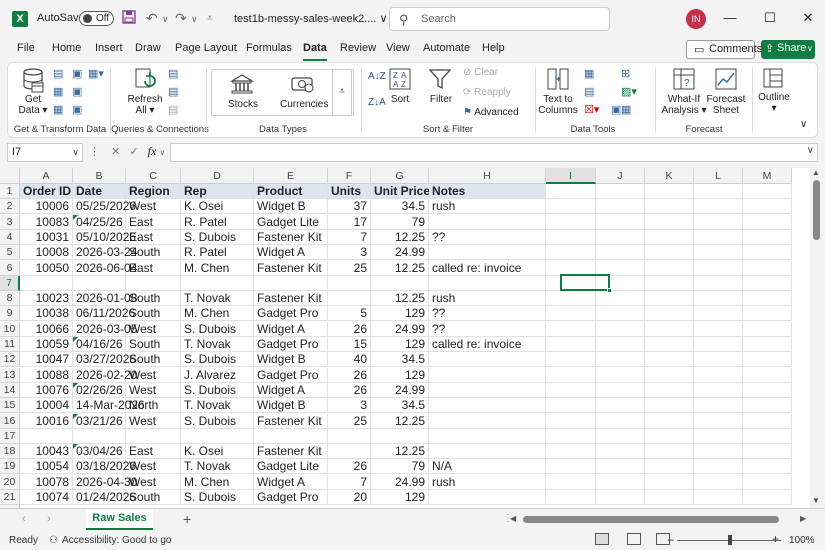 This screenshot has width=825, height=550. I want to click on zoom-slider-thumb, so click(730, 540).